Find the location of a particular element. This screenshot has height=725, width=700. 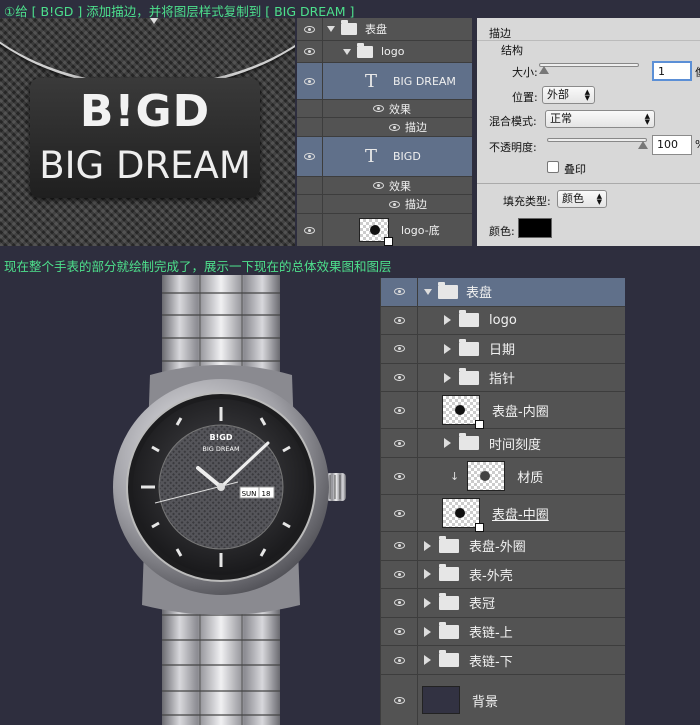

layer-row-logo-base: logo-底 is located at coordinates (384, 230).